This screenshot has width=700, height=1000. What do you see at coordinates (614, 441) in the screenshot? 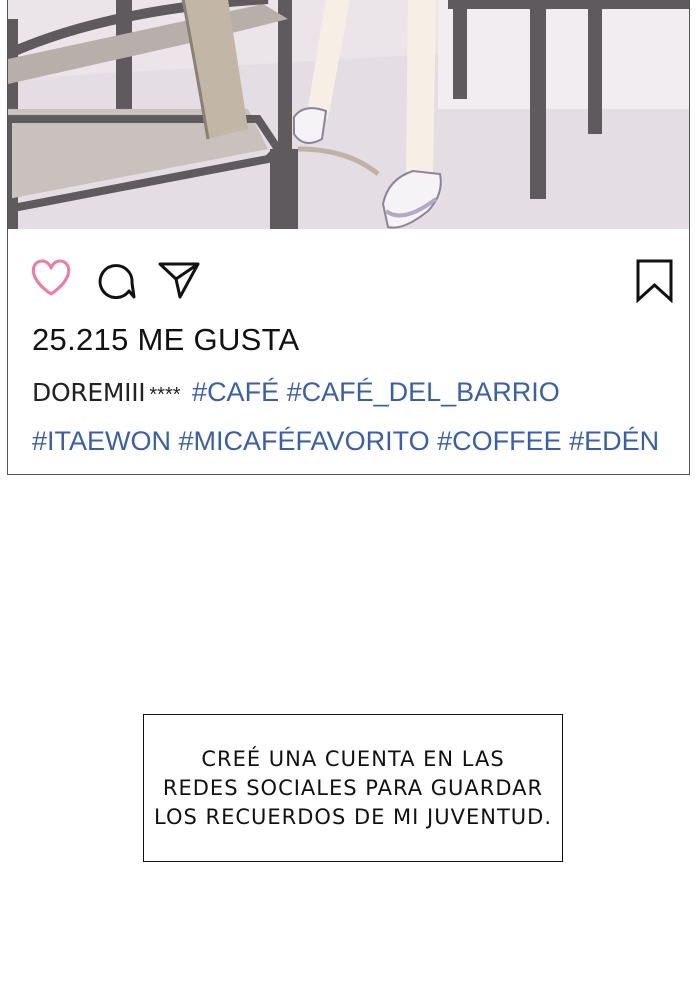
I see `hashtag-link: #EDÉN` at bounding box center [614, 441].